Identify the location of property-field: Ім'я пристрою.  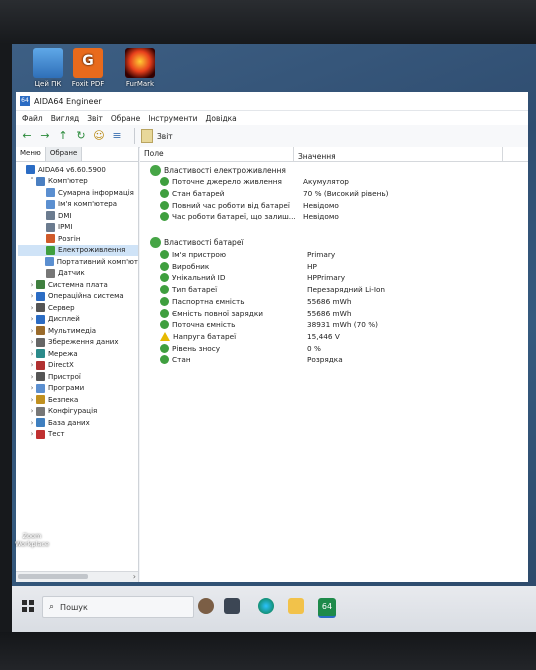
(218, 255).